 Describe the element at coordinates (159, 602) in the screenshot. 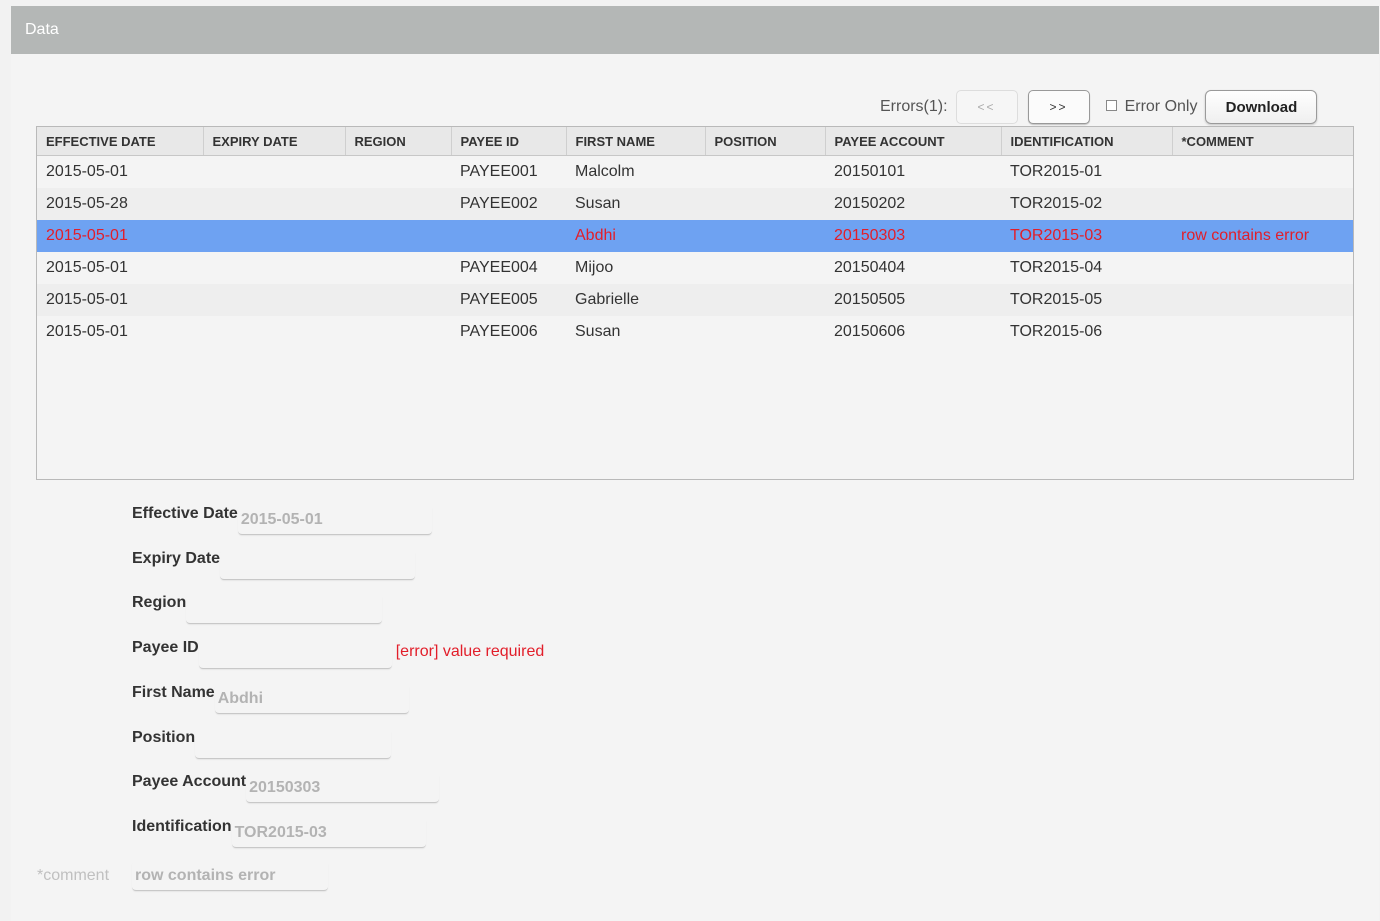

I see `region-label: Region` at that location.